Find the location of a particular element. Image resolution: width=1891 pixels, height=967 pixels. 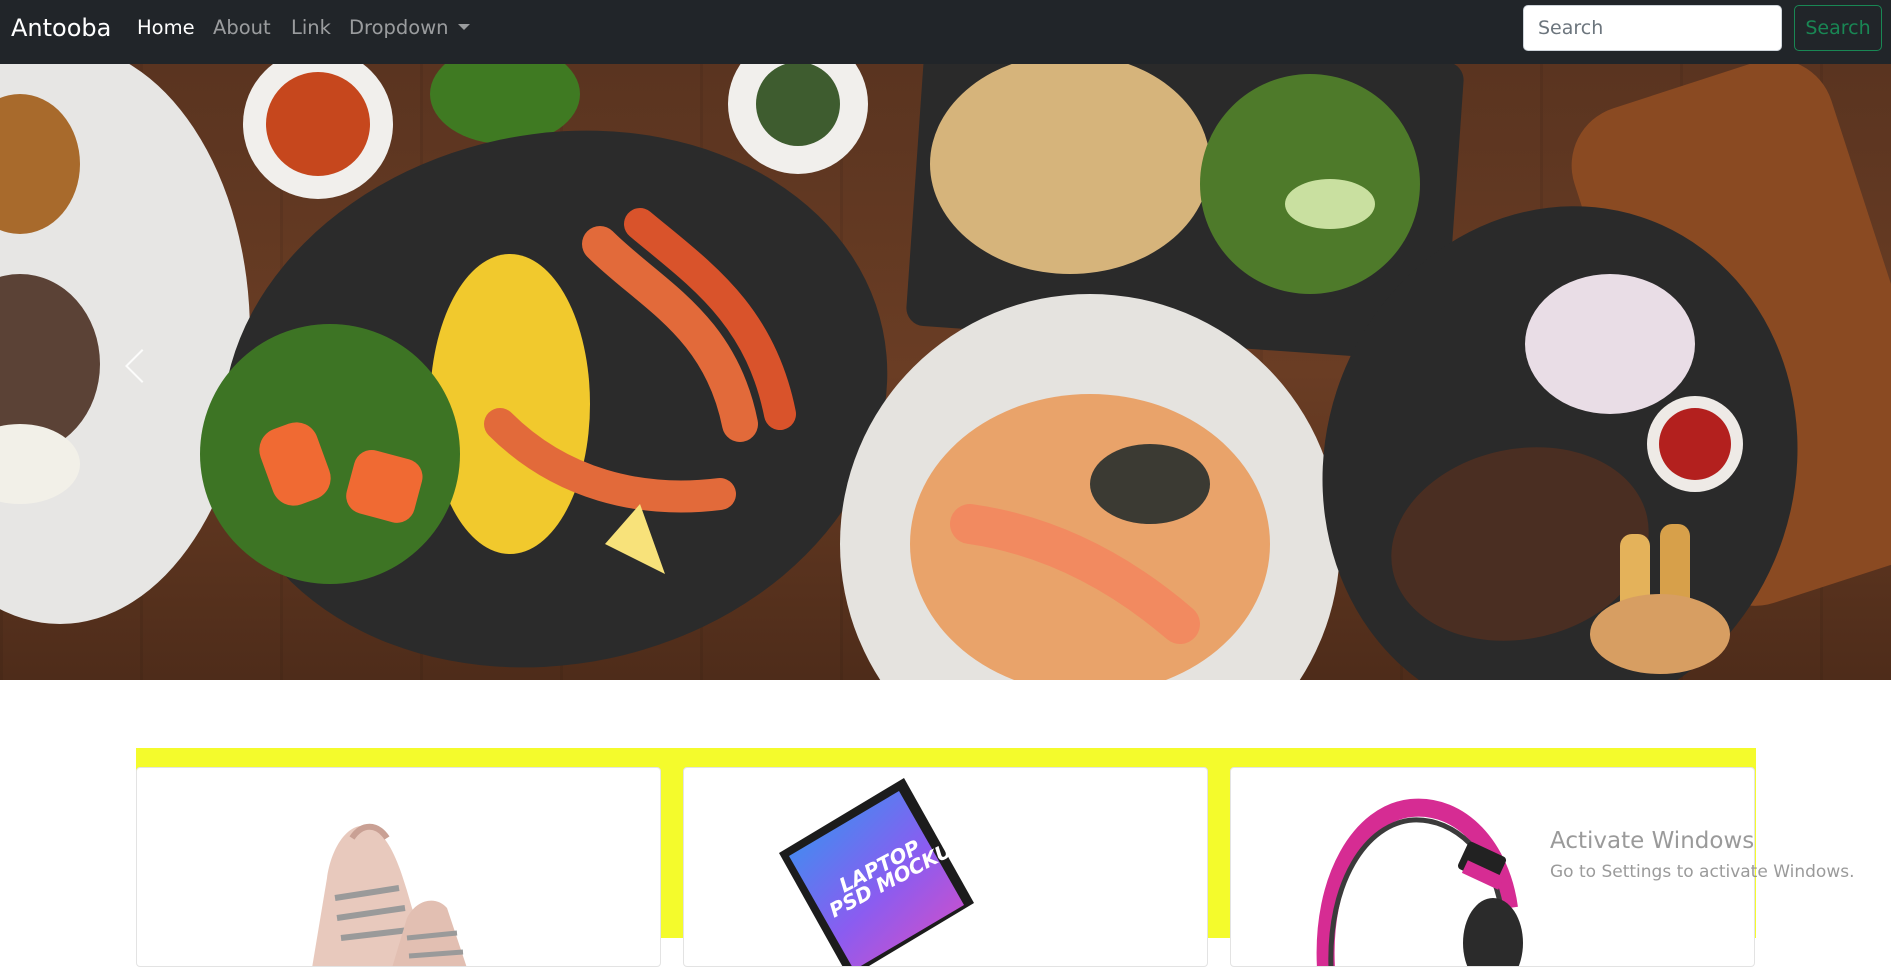

nav-dropdown-toggle: Dropdown is located at coordinates (409, 28).